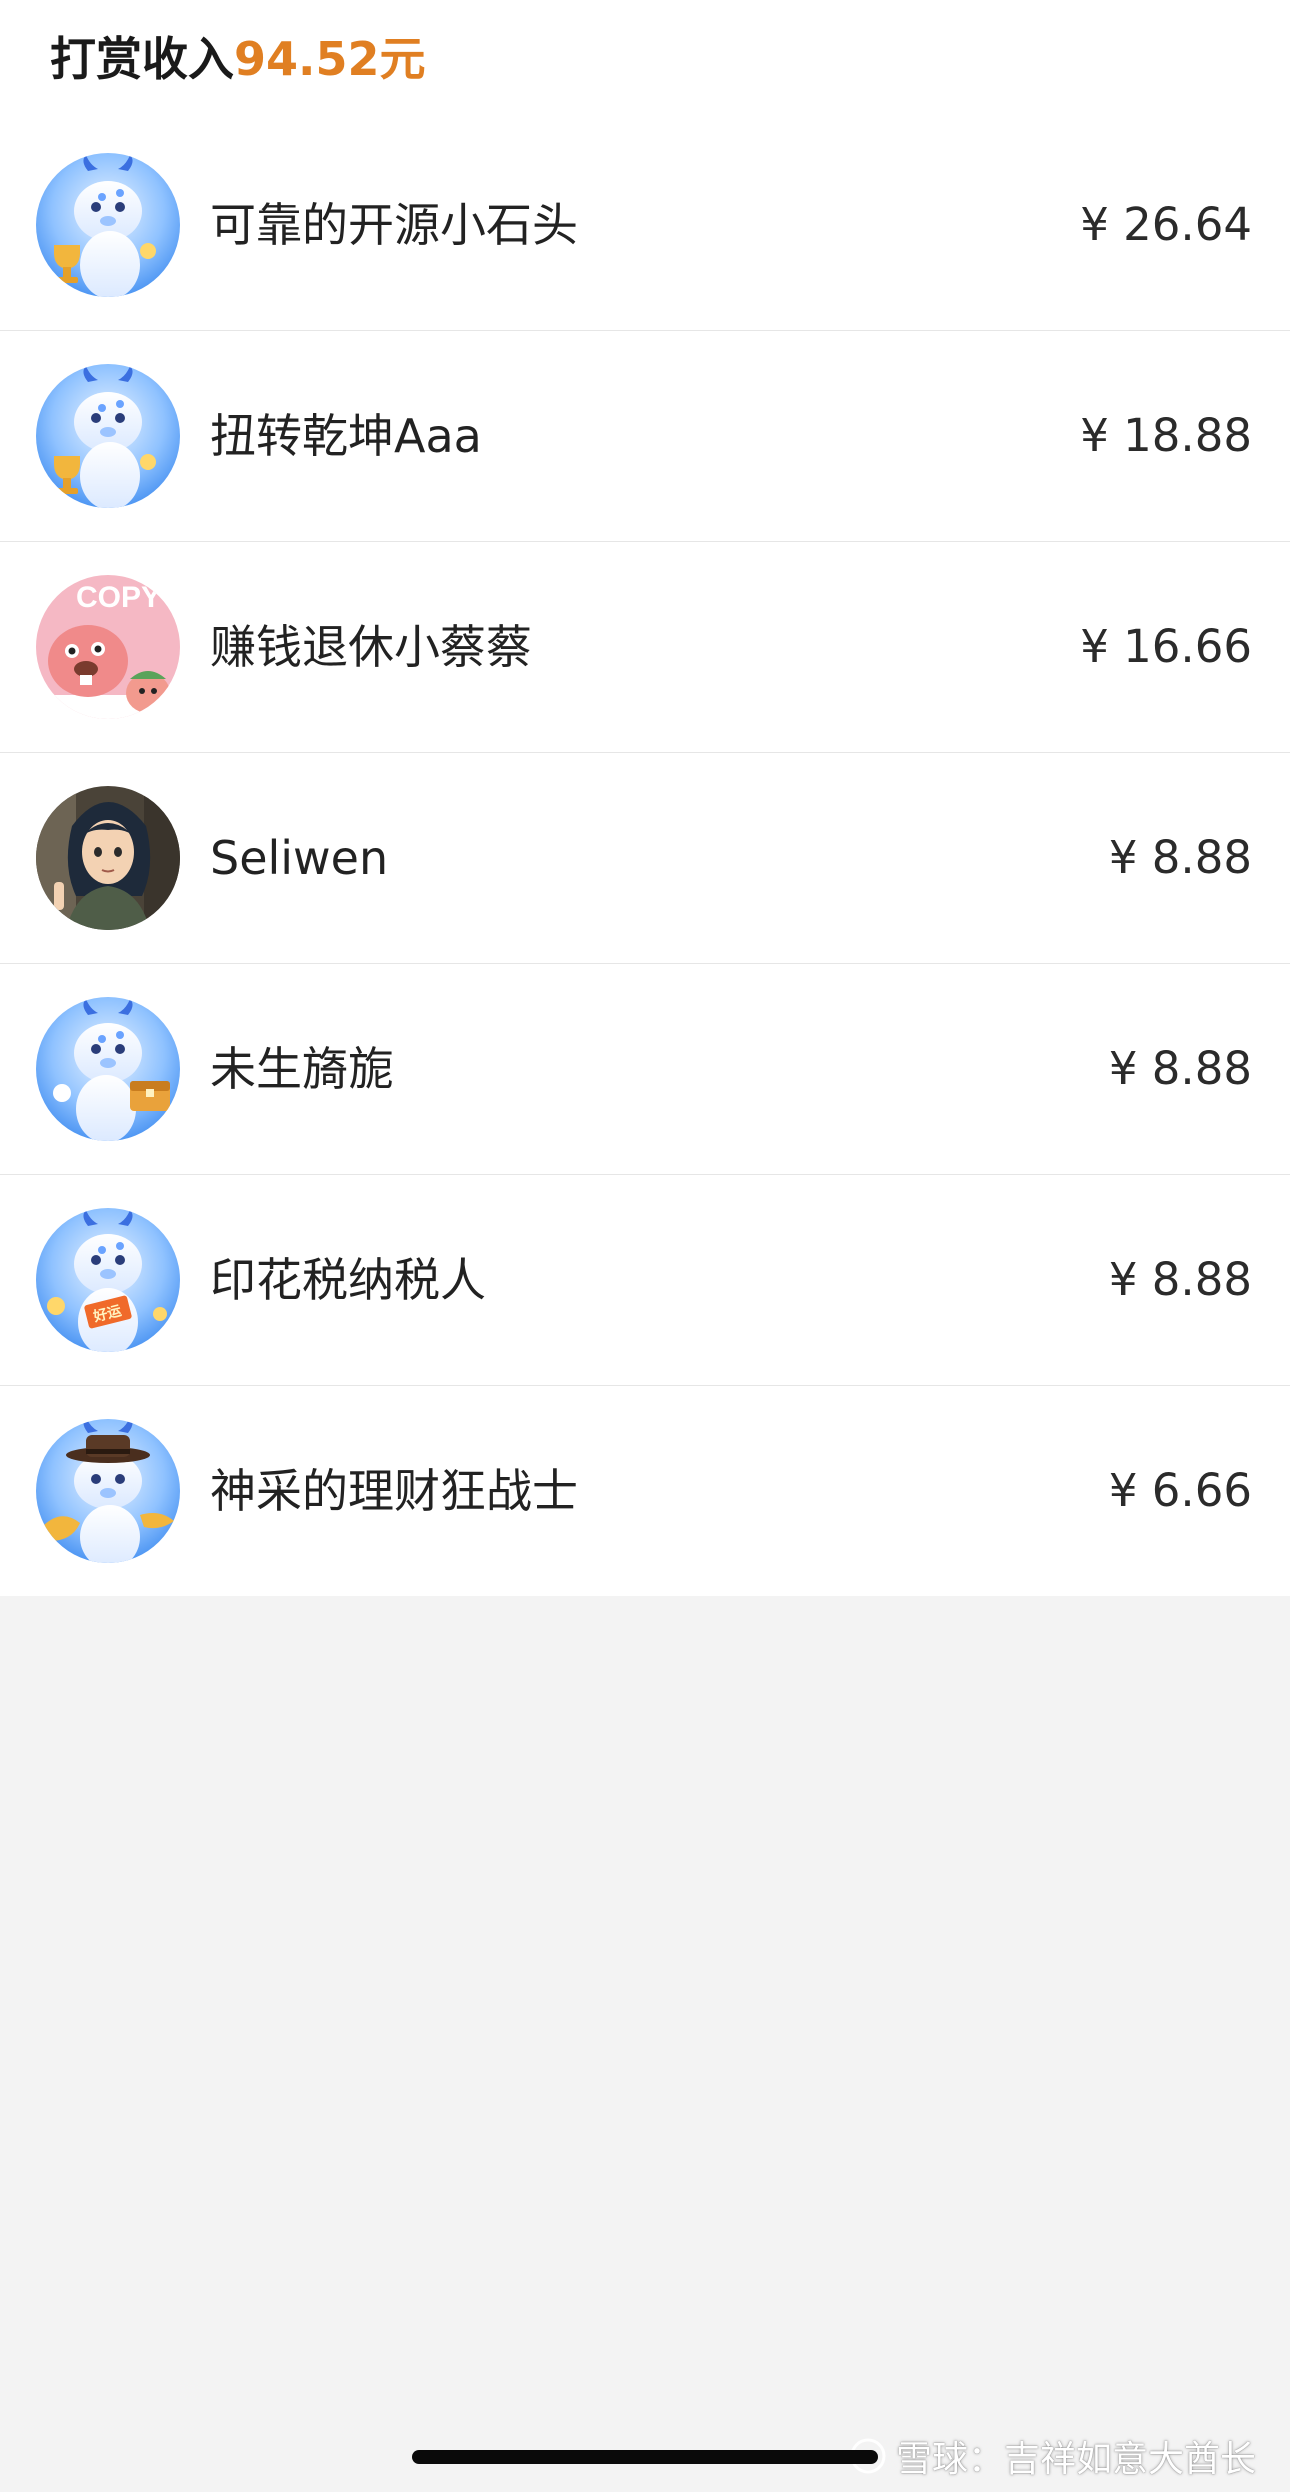 This screenshot has height=2492, width=1290. I want to click on list-item: 神采的理财狂战士 ¥ 6.66, so click(645, 1490).